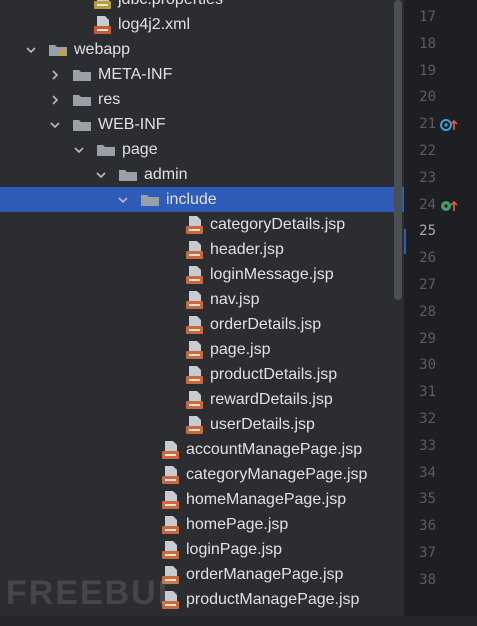  I want to click on line-number: 20, so click(427, 97).